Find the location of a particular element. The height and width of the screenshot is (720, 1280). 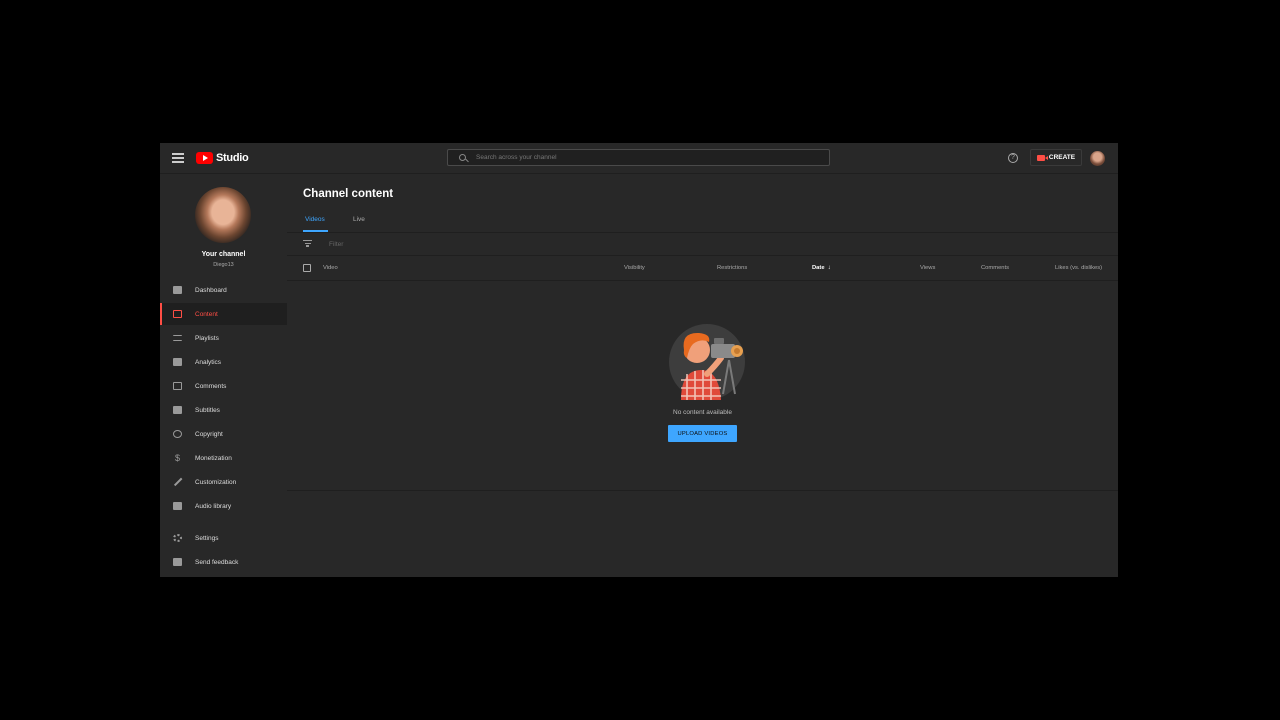

sort-arrow-down-icon: ↓ is located at coordinates (829, 268).